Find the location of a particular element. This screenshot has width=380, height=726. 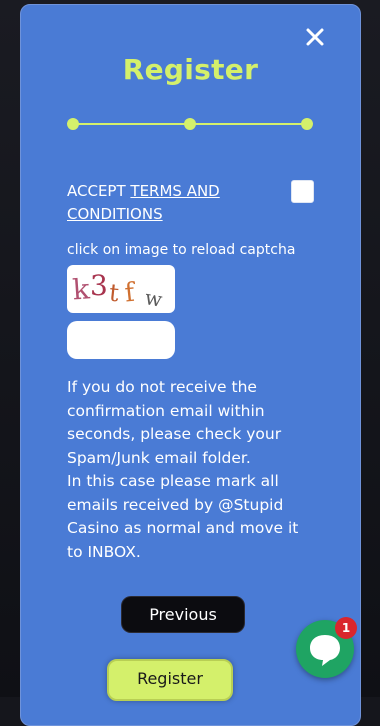

notice-line: If you do not receive the is located at coordinates (162, 387).